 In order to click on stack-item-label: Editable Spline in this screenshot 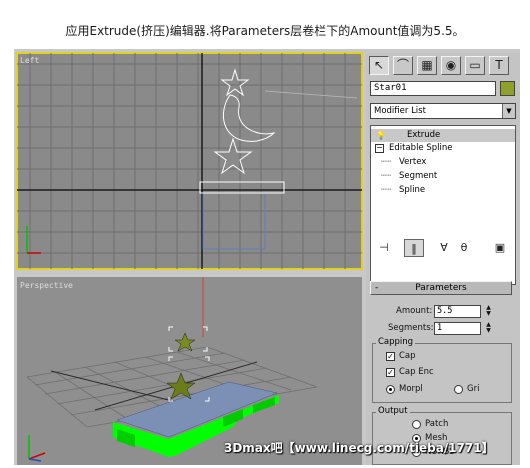, I will do `click(421, 148)`.